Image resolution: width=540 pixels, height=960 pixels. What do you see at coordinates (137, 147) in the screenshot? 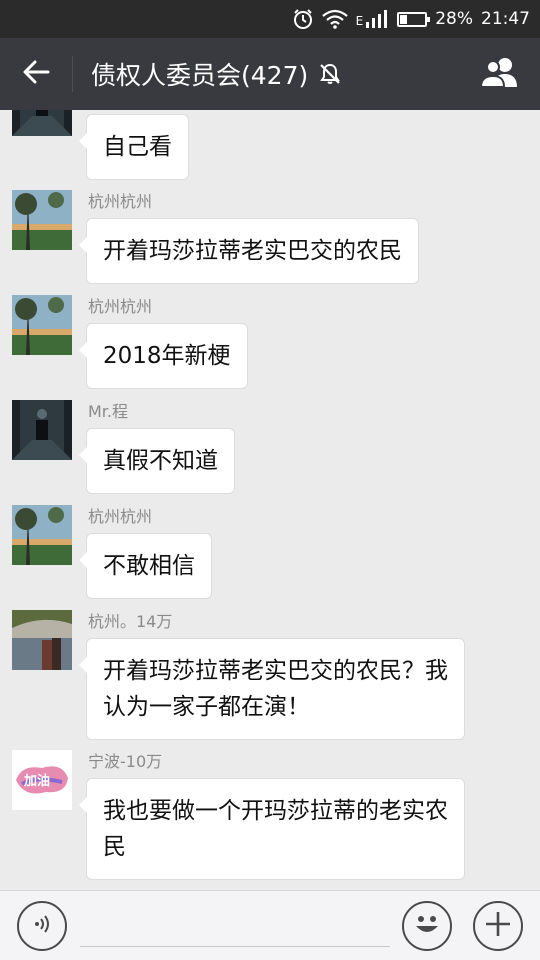
I see `message-text: 自己看` at bounding box center [137, 147].